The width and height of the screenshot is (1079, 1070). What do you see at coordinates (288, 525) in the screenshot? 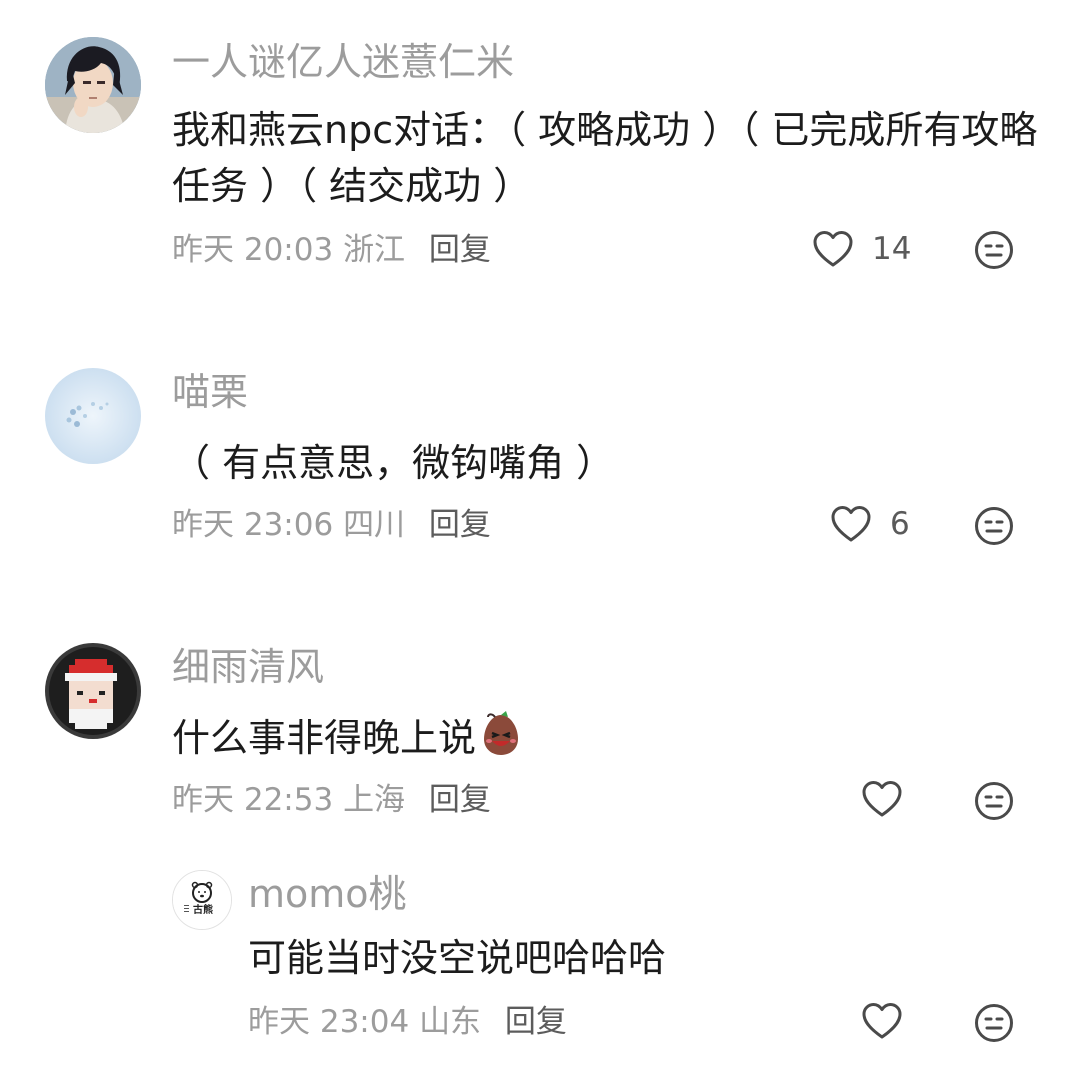
I see `comment-time: 23:06` at bounding box center [288, 525].